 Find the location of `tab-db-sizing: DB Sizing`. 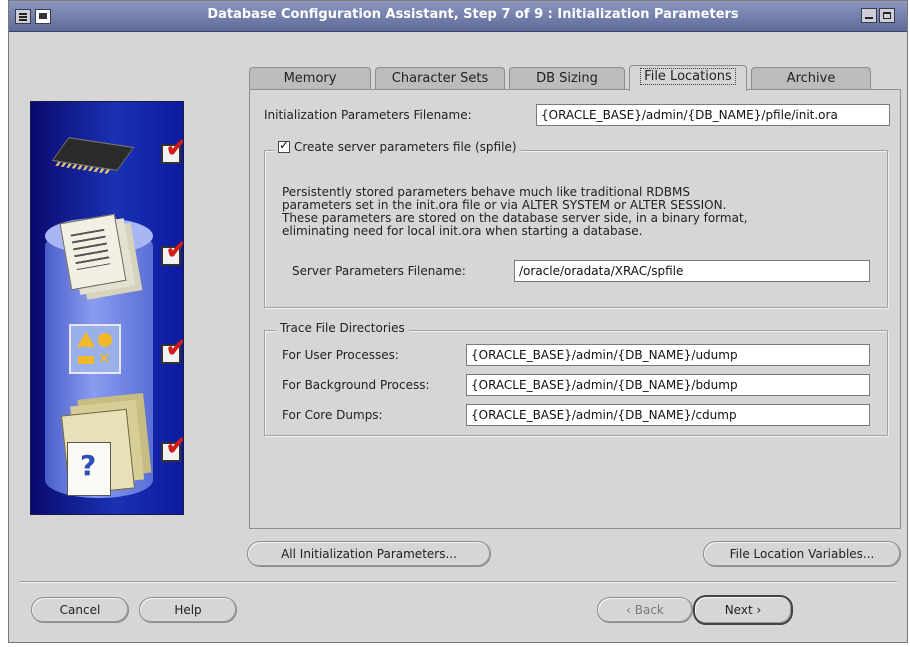

tab-db-sizing: DB Sizing is located at coordinates (567, 78).